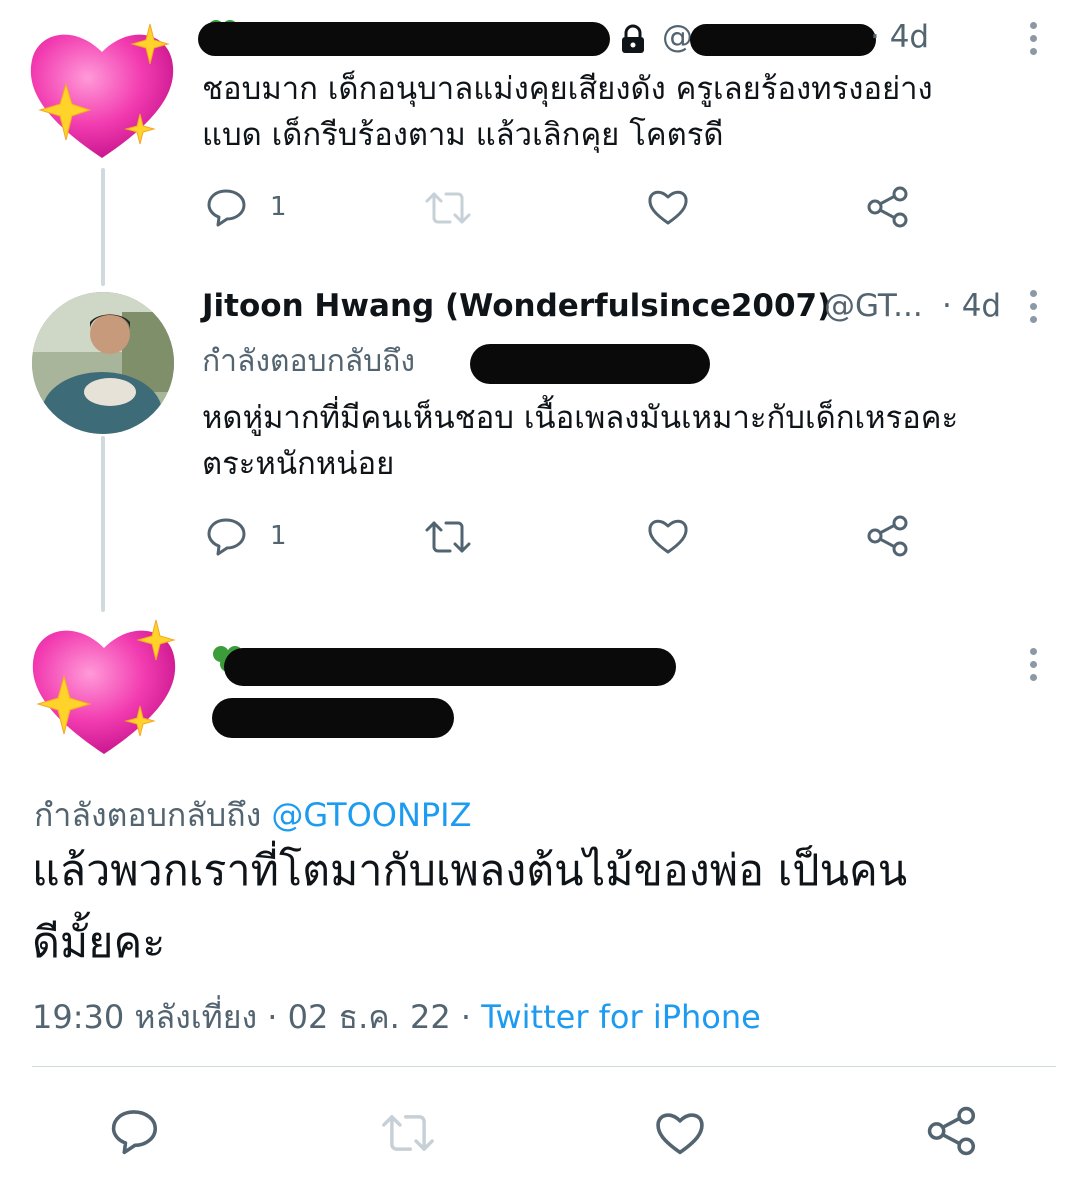 The height and width of the screenshot is (1200, 1076). I want to click on replying-to: กำลังตอบกลับถึง @GTOONPIZ, so click(253, 815).